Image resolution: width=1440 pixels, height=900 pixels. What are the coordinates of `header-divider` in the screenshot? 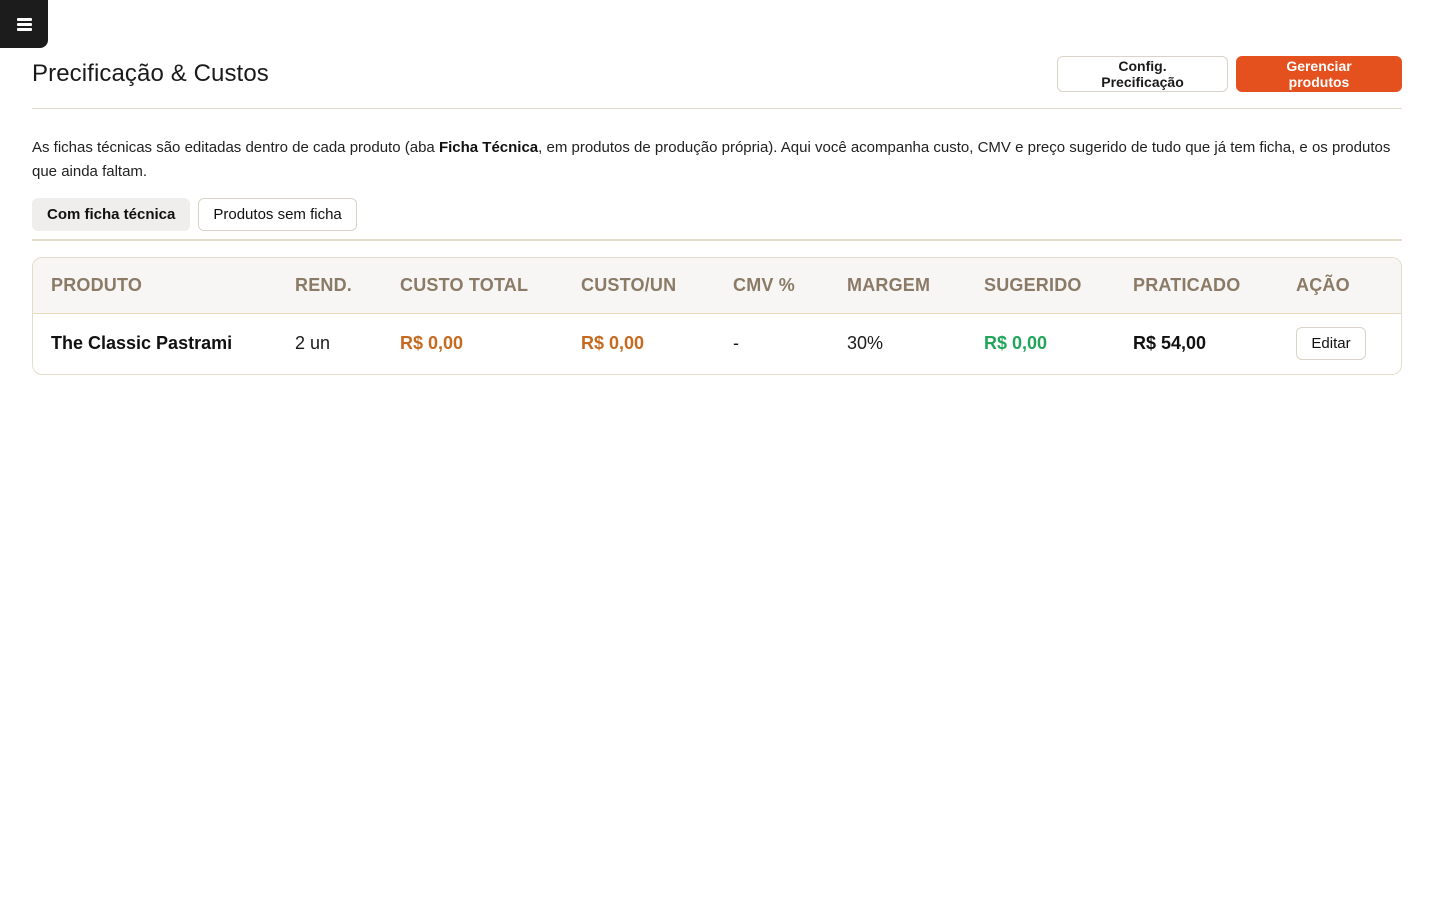 It's located at (717, 108).